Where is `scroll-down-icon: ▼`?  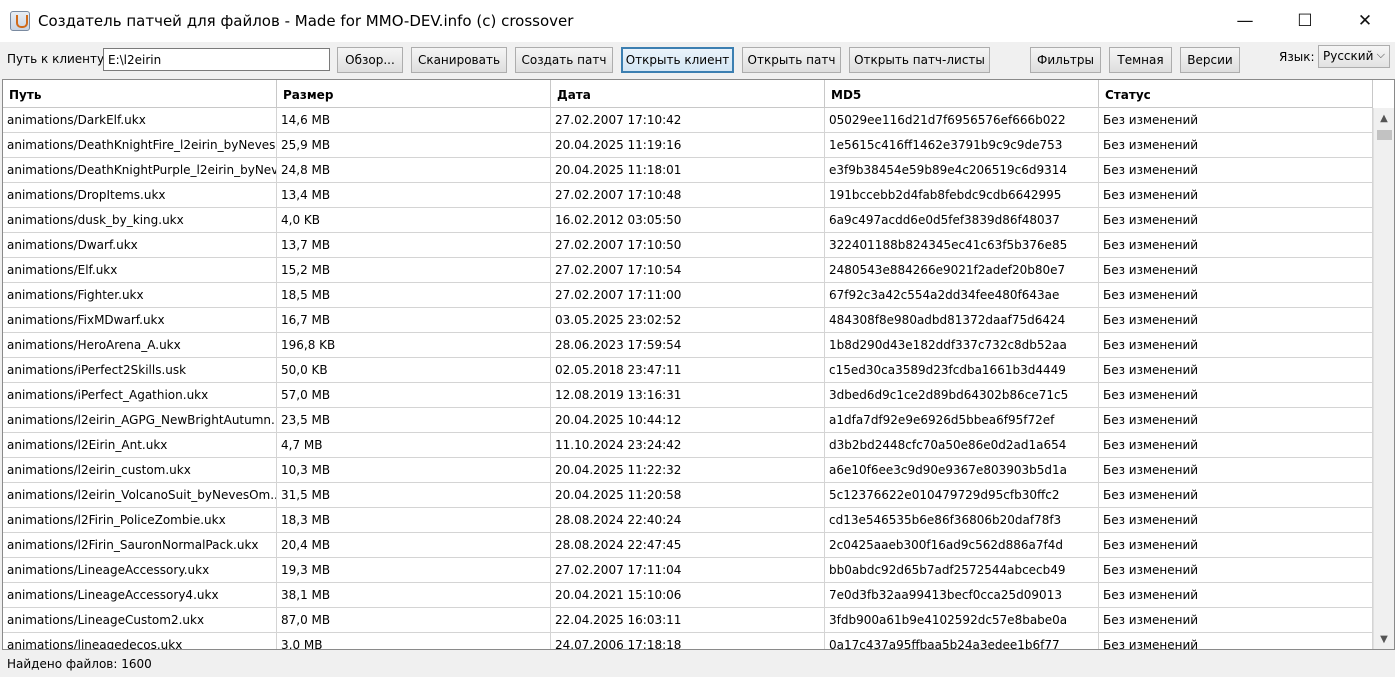
scroll-down-icon: ▼ is located at coordinates (1384, 639).